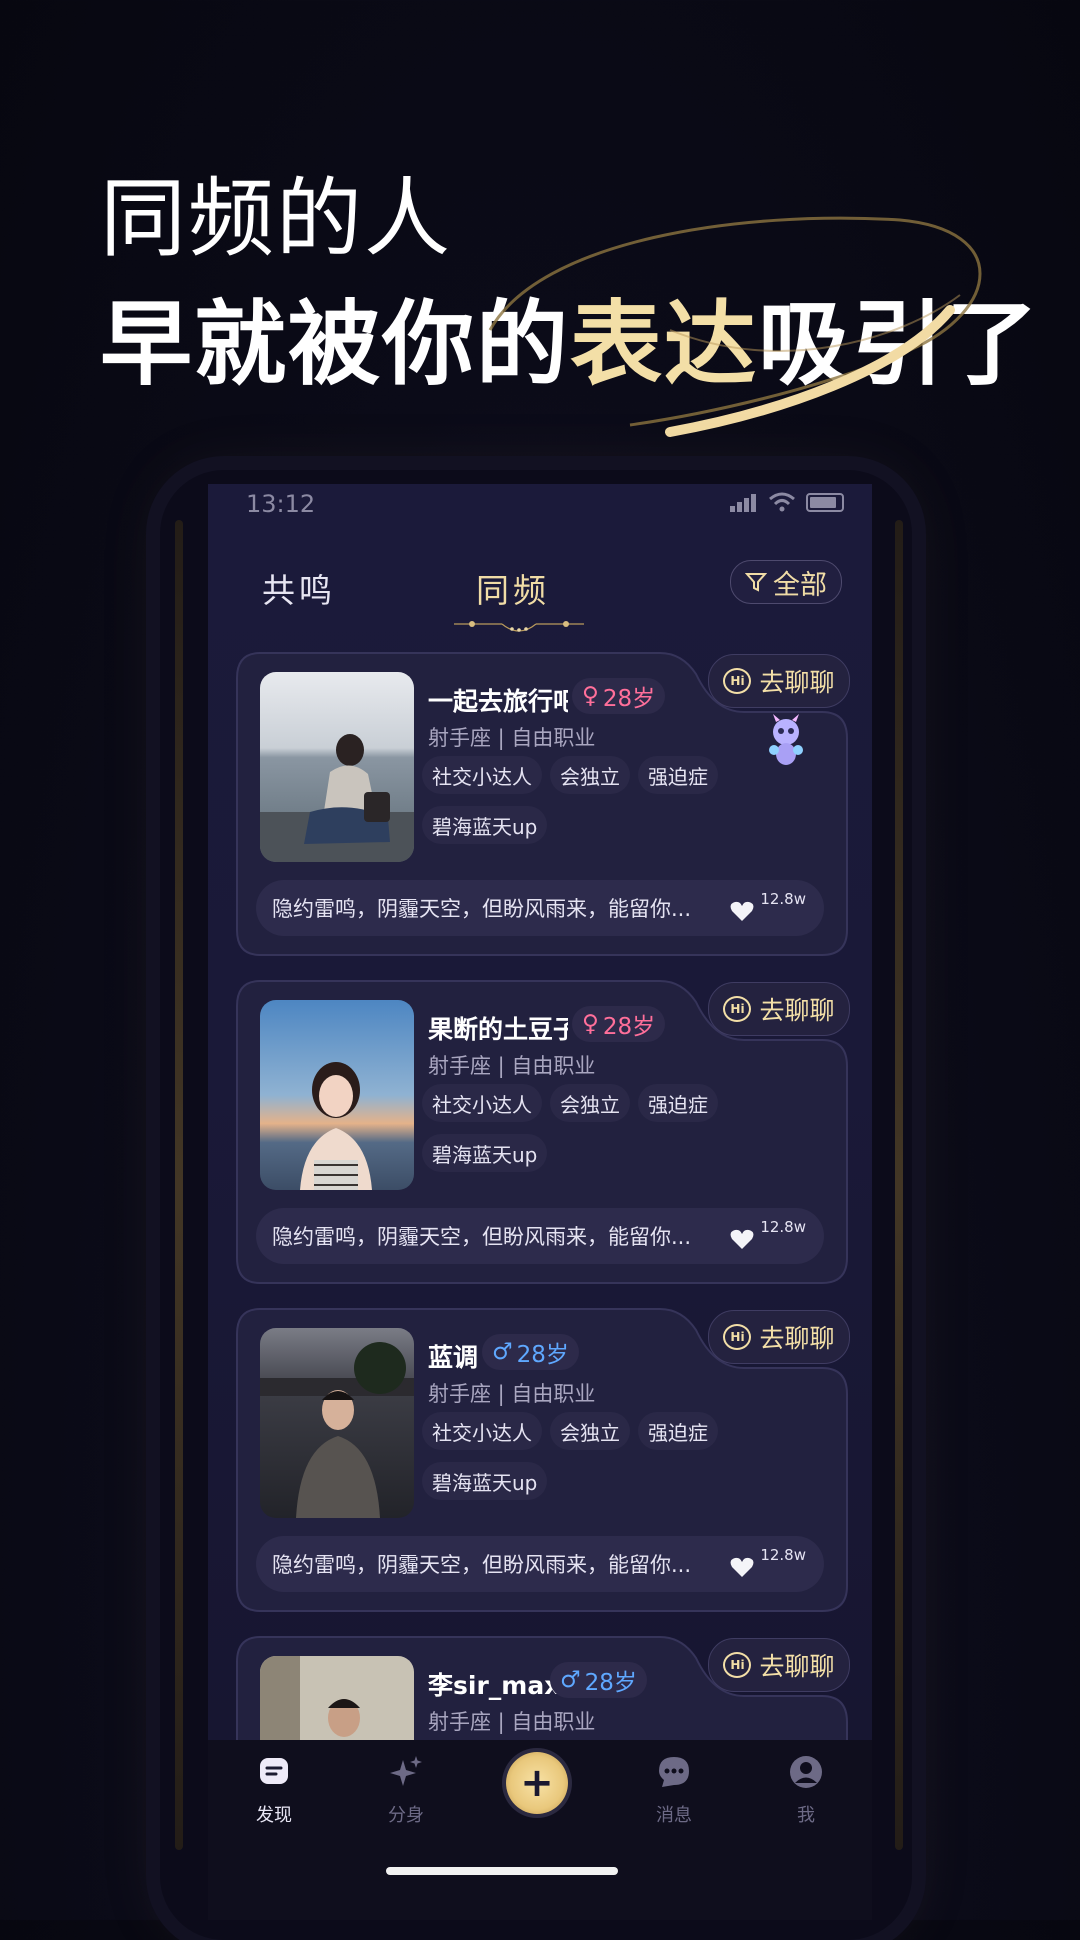 This screenshot has height=1940, width=1080. I want to click on nav-profile: 我, so click(806, 1790).